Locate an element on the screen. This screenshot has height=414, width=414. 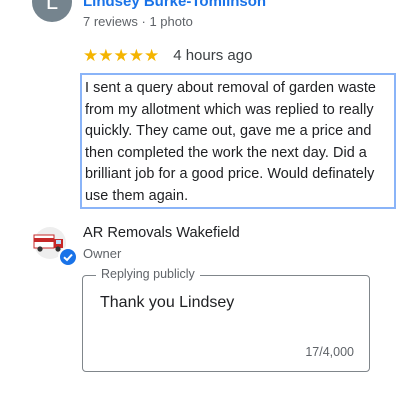
reviewer-meta: 7 reviews · 1 photo is located at coordinates (138, 21).